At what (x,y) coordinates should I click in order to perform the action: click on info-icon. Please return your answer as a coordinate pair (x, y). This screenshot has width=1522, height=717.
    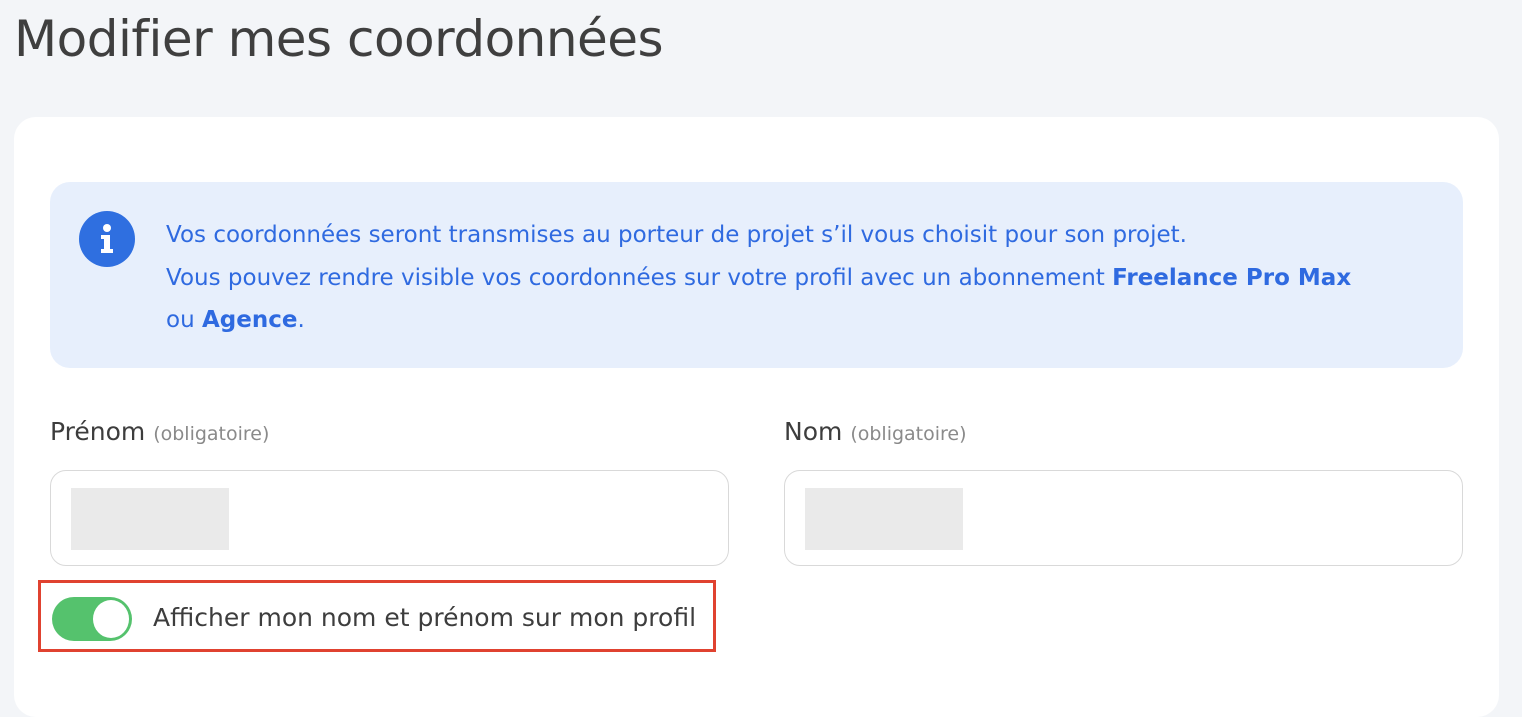
    Looking at the image, I should click on (107, 239).